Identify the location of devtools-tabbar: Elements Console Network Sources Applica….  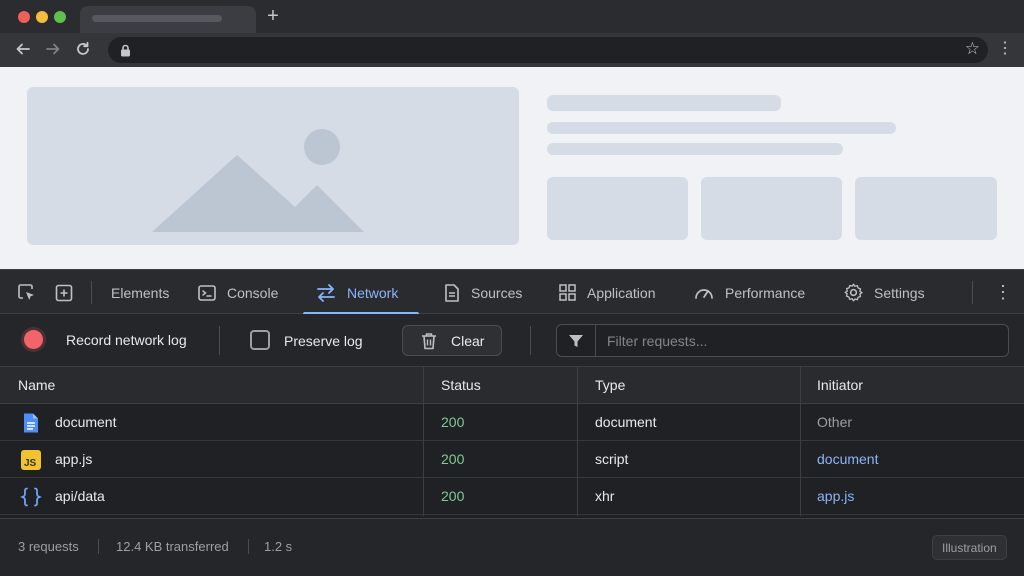
(512, 292).